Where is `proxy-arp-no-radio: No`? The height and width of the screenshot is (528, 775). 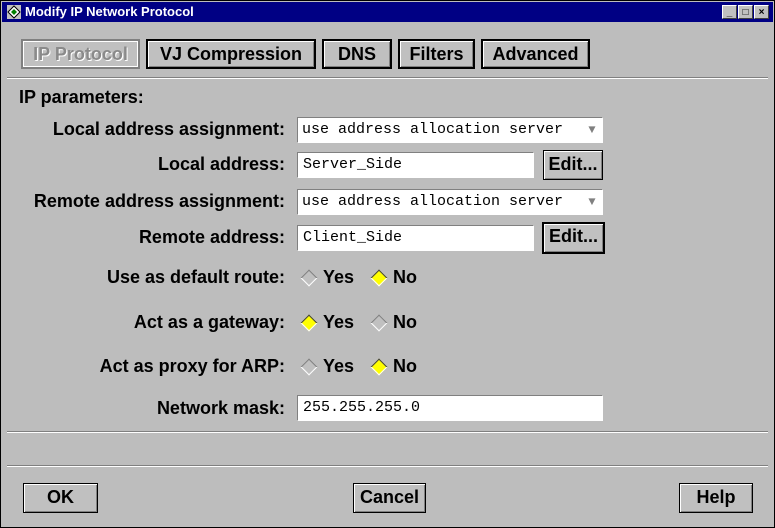 proxy-arp-no-radio: No is located at coordinates (393, 366).